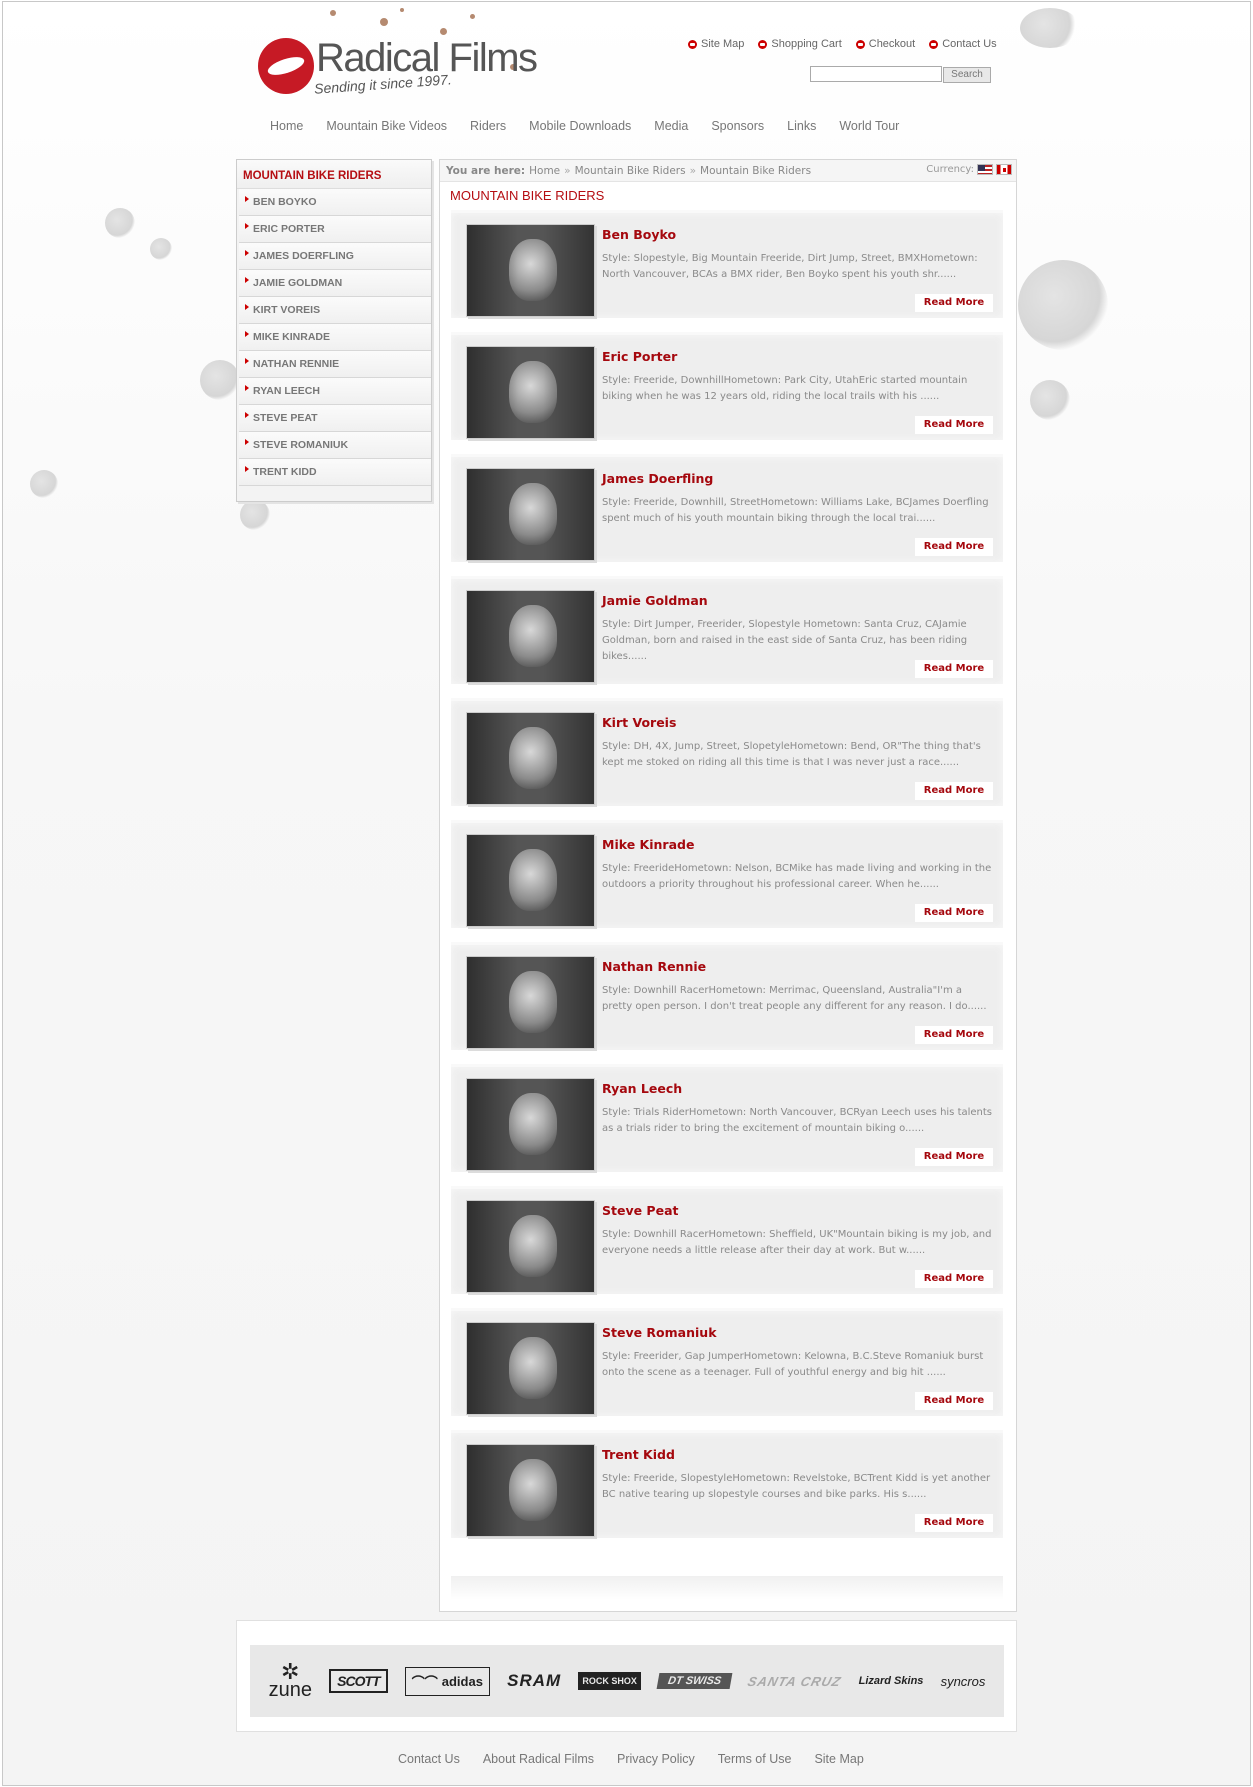 The height and width of the screenshot is (1787, 1253). What do you see at coordinates (639, 722) in the screenshot?
I see `rider-name: Kirt Voreis` at bounding box center [639, 722].